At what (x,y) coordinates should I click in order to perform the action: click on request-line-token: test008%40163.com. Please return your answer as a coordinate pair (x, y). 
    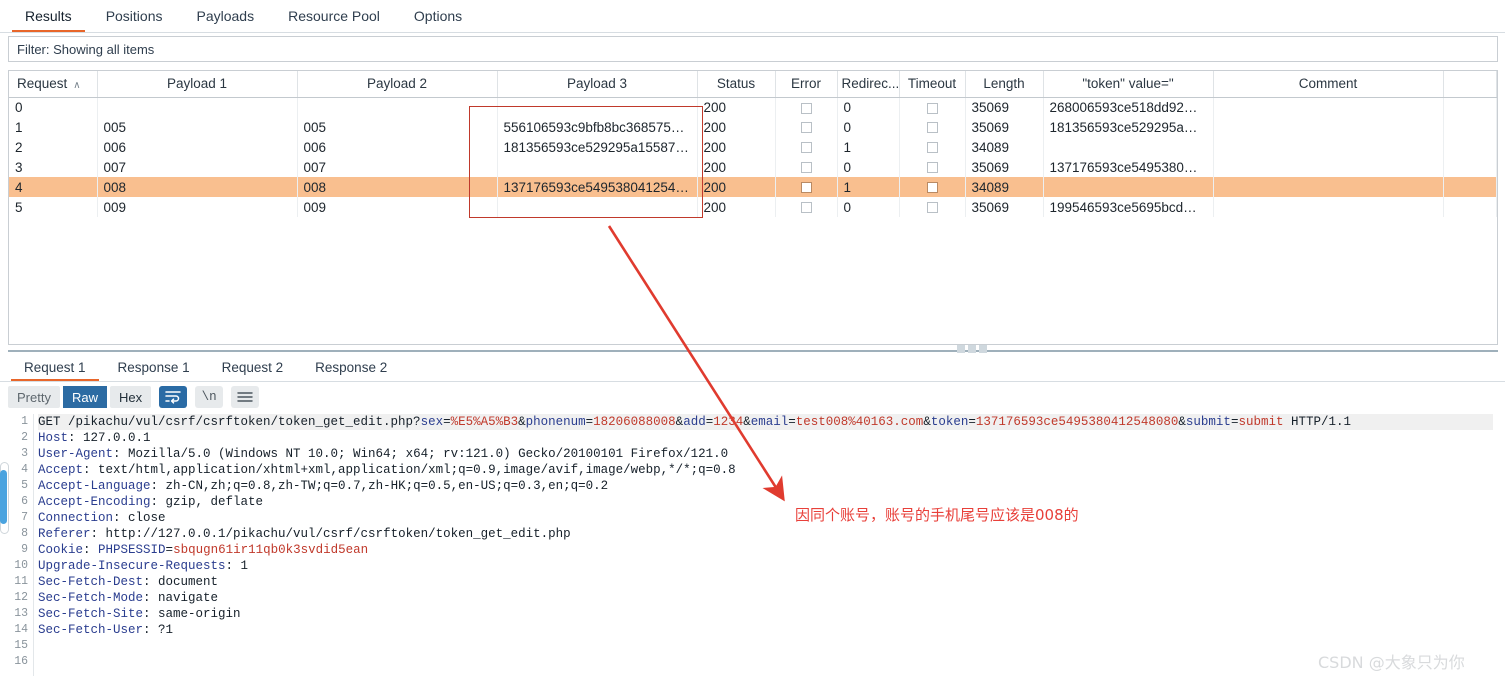
    Looking at the image, I should click on (859, 422).